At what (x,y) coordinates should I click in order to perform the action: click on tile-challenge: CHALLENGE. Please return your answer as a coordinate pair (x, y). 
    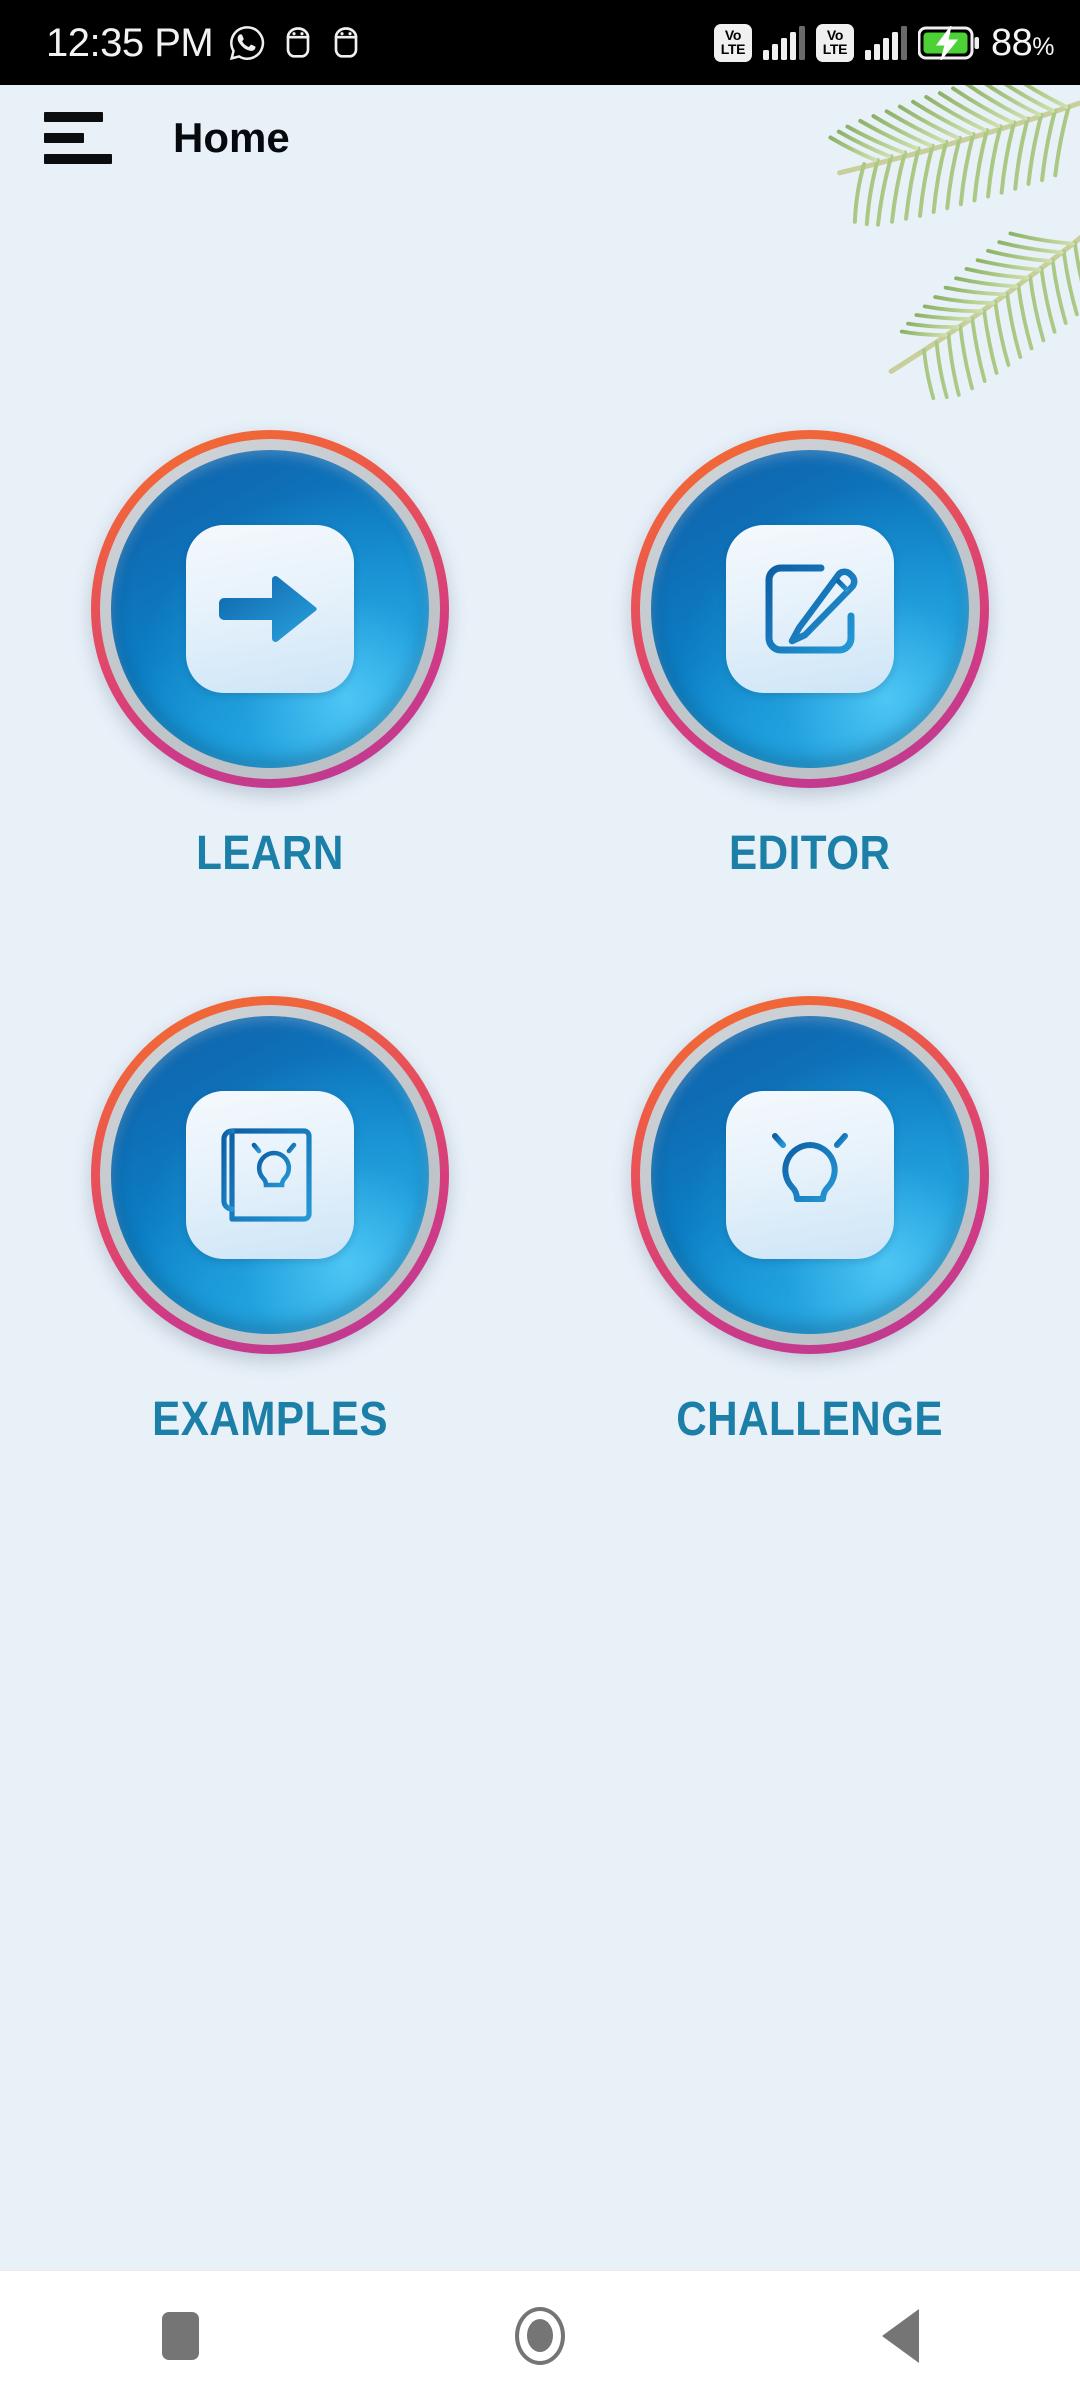
    Looking at the image, I should click on (810, 1221).